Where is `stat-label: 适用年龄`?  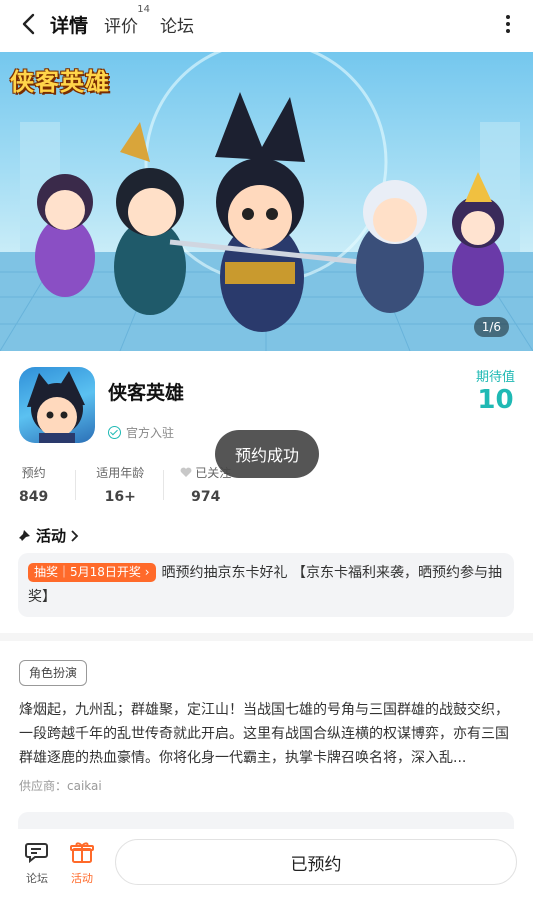
stat-label: 适用年龄 is located at coordinates (120, 473).